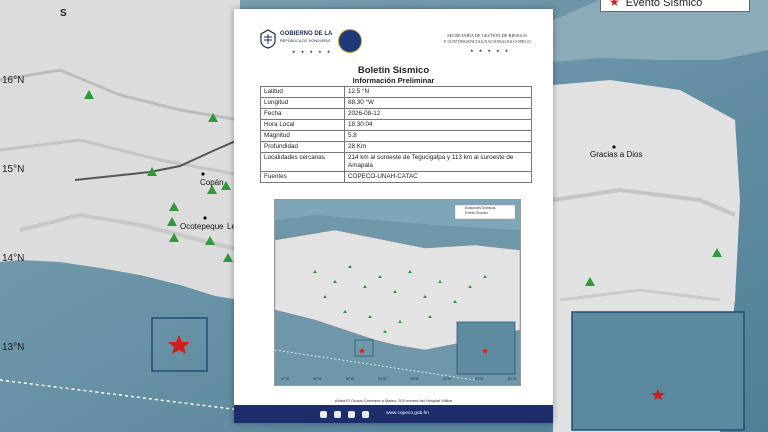 This screenshot has width=768, height=432. What do you see at coordinates (393, 70) in the screenshot?
I see `bulletin-title: Boletín Sísmico` at bounding box center [393, 70].